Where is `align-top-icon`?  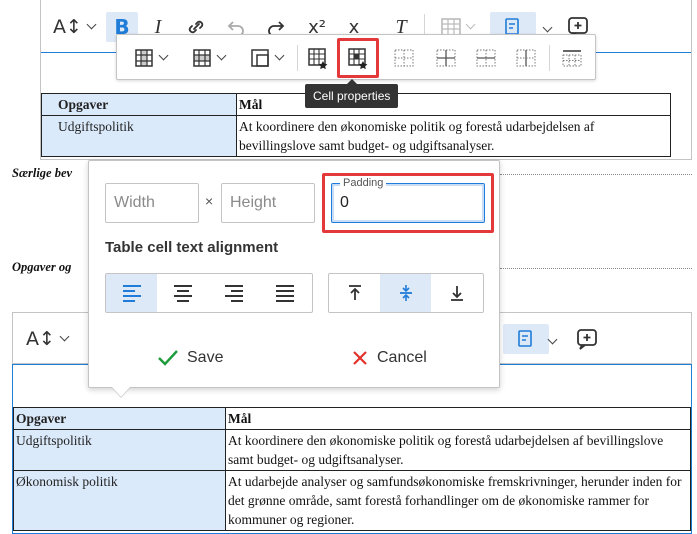
align-top-icon is located at coordinates (354, 292).